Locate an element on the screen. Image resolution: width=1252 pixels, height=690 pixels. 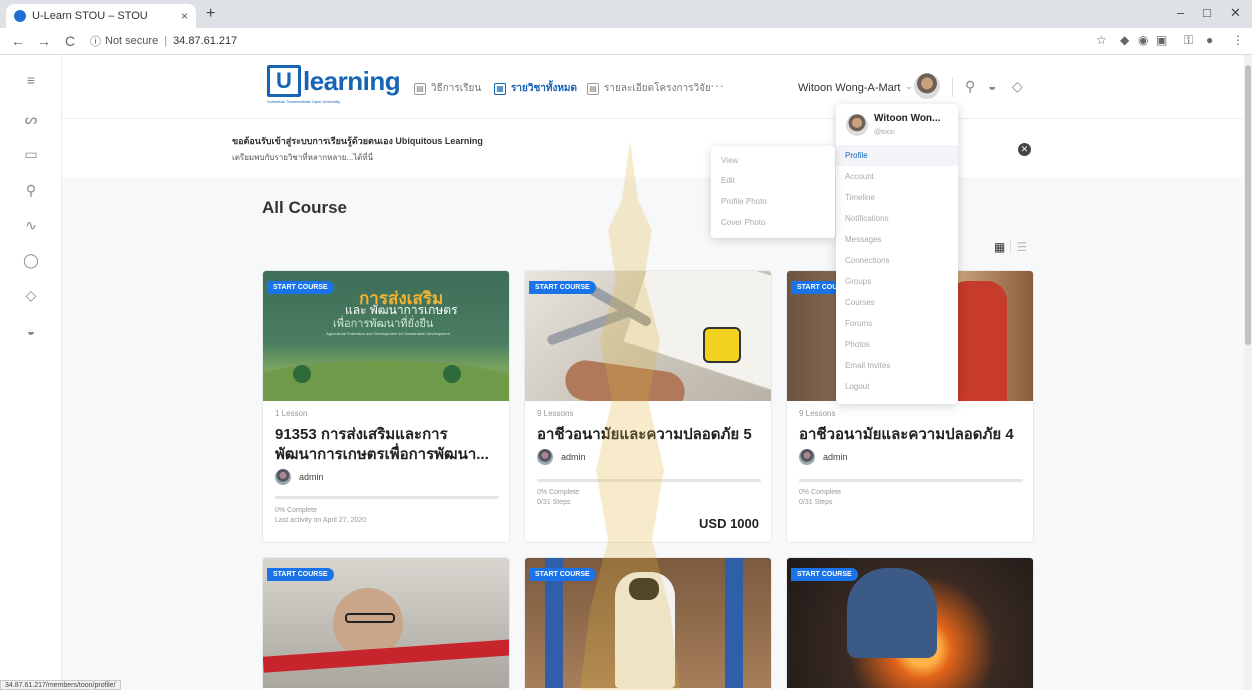
key-icon: ⚿ is located at coordinates (1188, 40).